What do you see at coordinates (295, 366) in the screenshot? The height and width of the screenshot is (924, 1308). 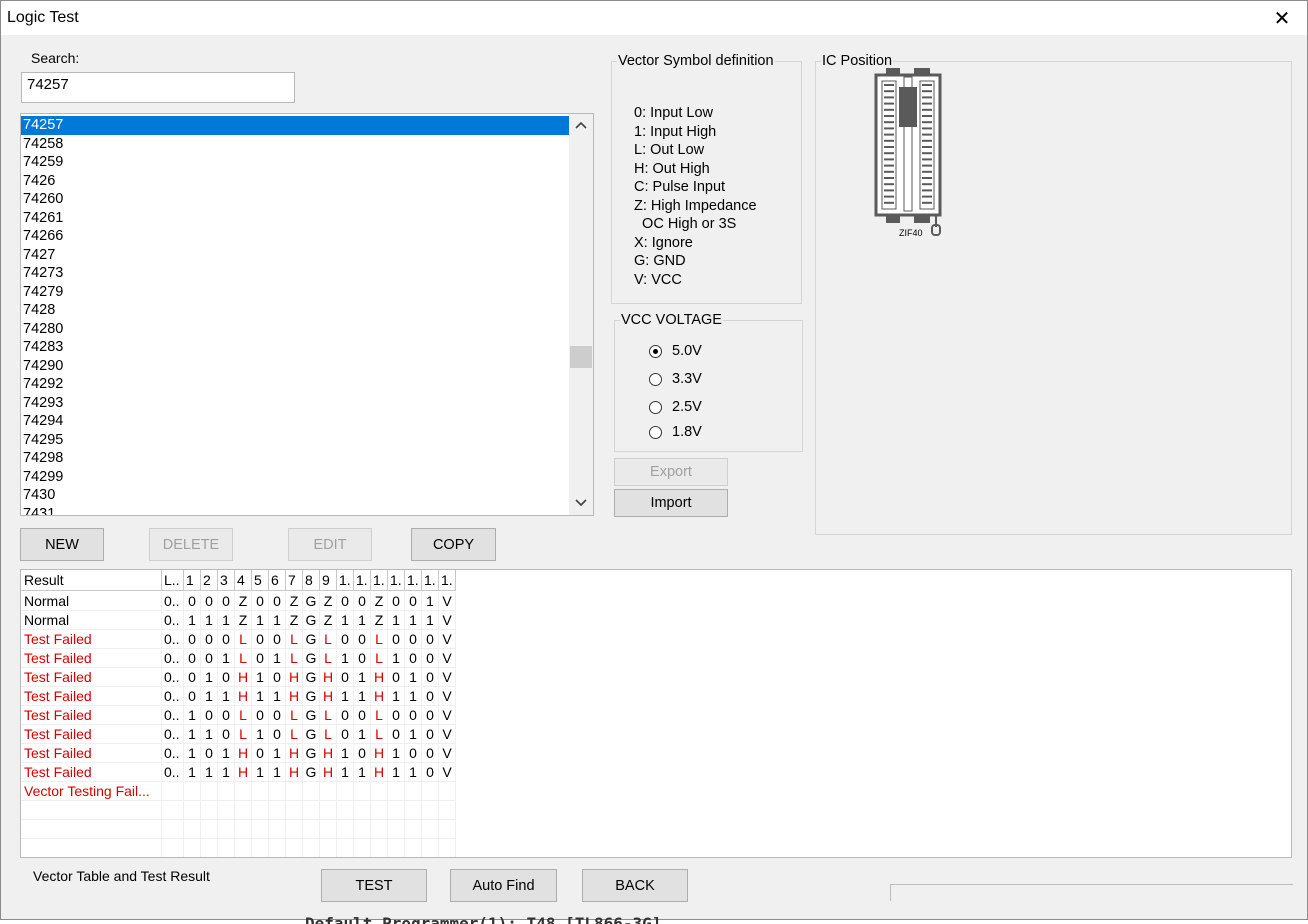 I see `list-item: 74290` at bounding box center [295, 366].